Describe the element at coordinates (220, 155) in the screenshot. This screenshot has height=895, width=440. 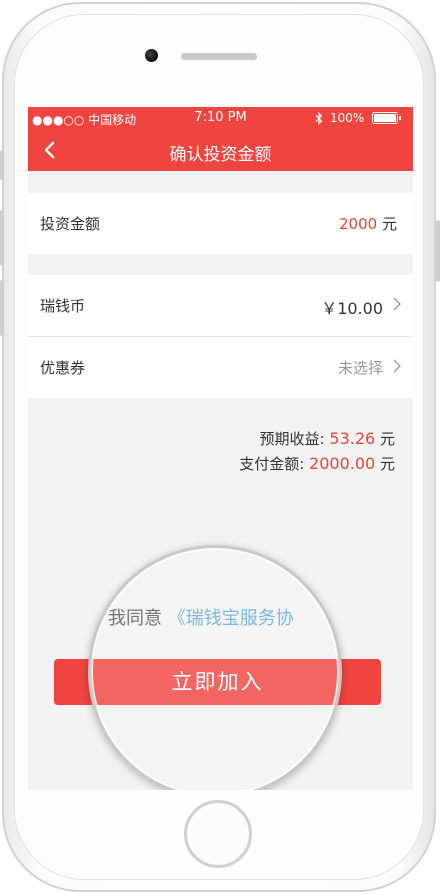
I see `page-title: 确认投资金额` at that location.